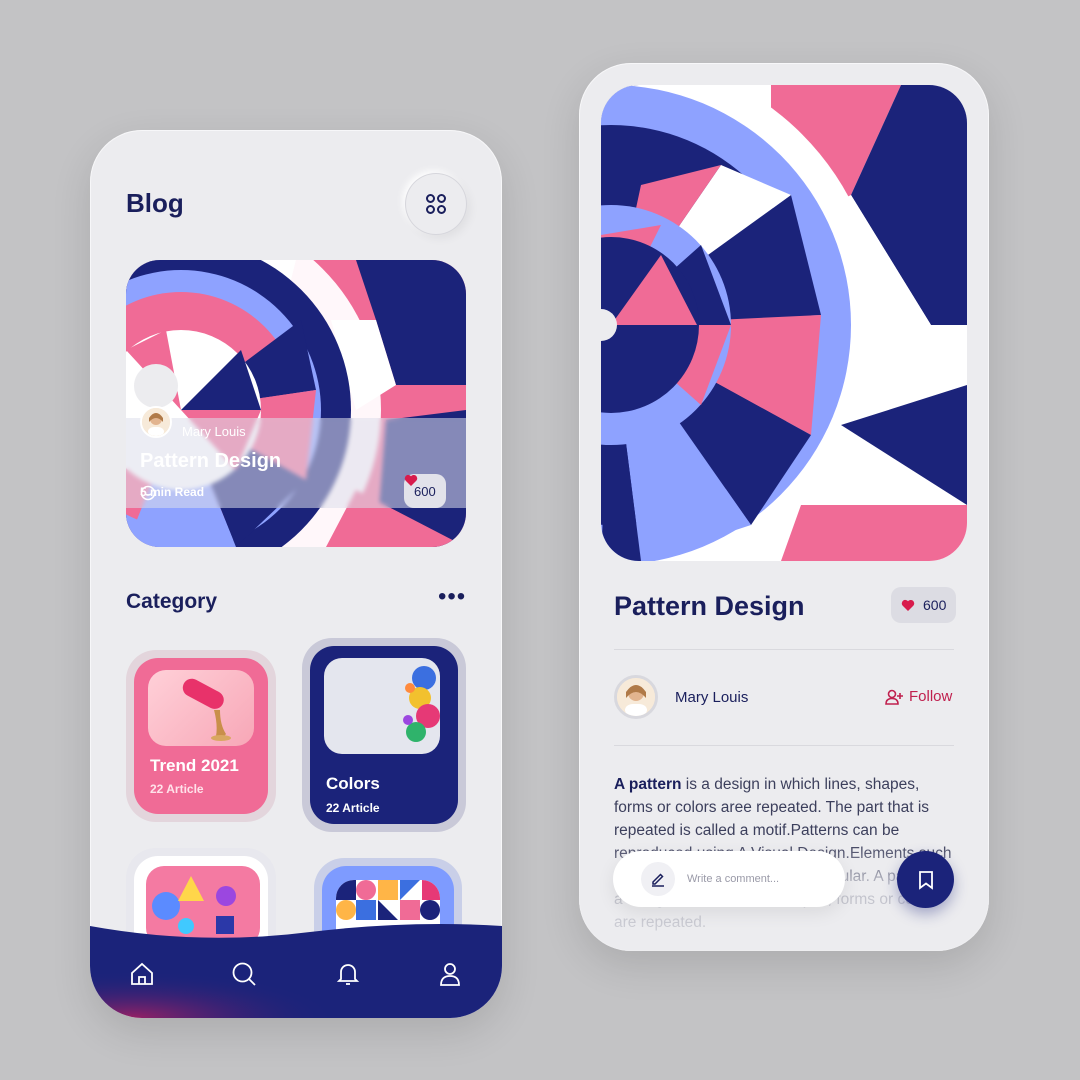 This screenshot has height=1080, width=1080. I want to click on more-dots-icon: •••, so click(452, 596).